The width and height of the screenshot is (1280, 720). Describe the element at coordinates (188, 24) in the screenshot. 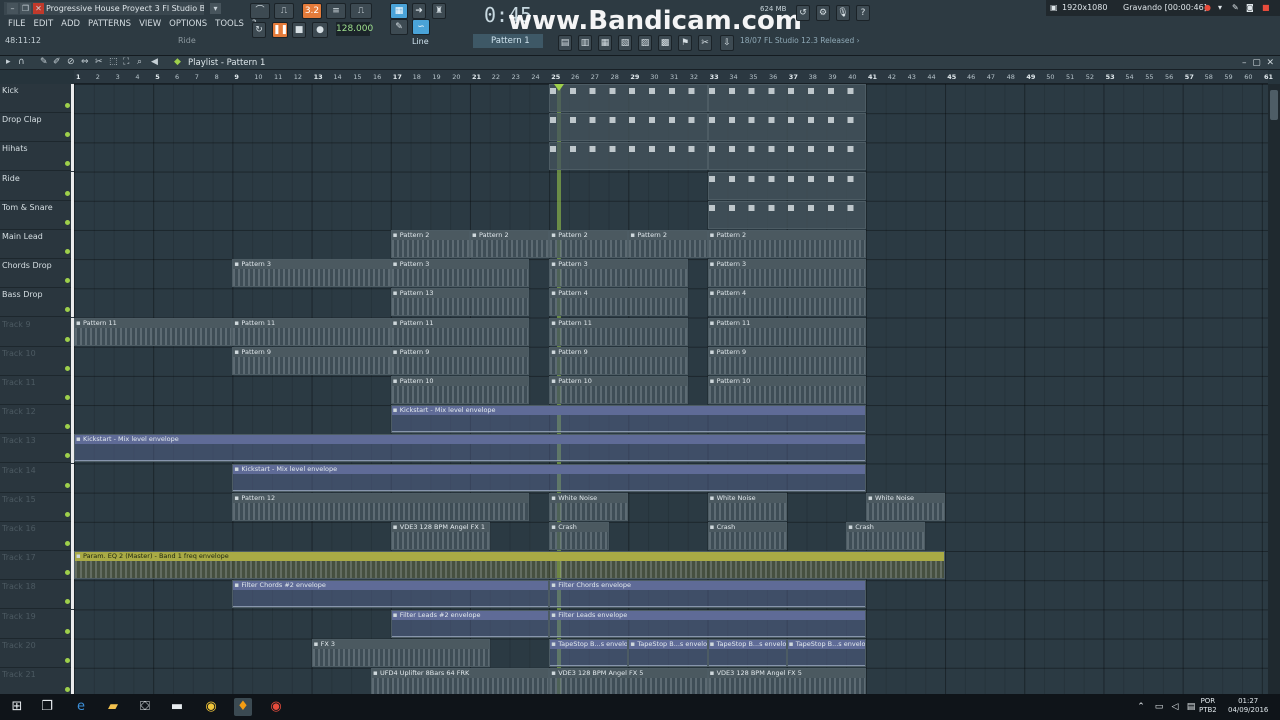

I see `menu-options: OPTIONS` at that location.